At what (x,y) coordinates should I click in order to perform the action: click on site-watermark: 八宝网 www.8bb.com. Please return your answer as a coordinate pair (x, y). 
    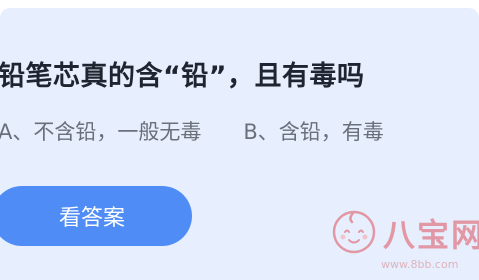
    Looking at the image, I should click on (405, 240).